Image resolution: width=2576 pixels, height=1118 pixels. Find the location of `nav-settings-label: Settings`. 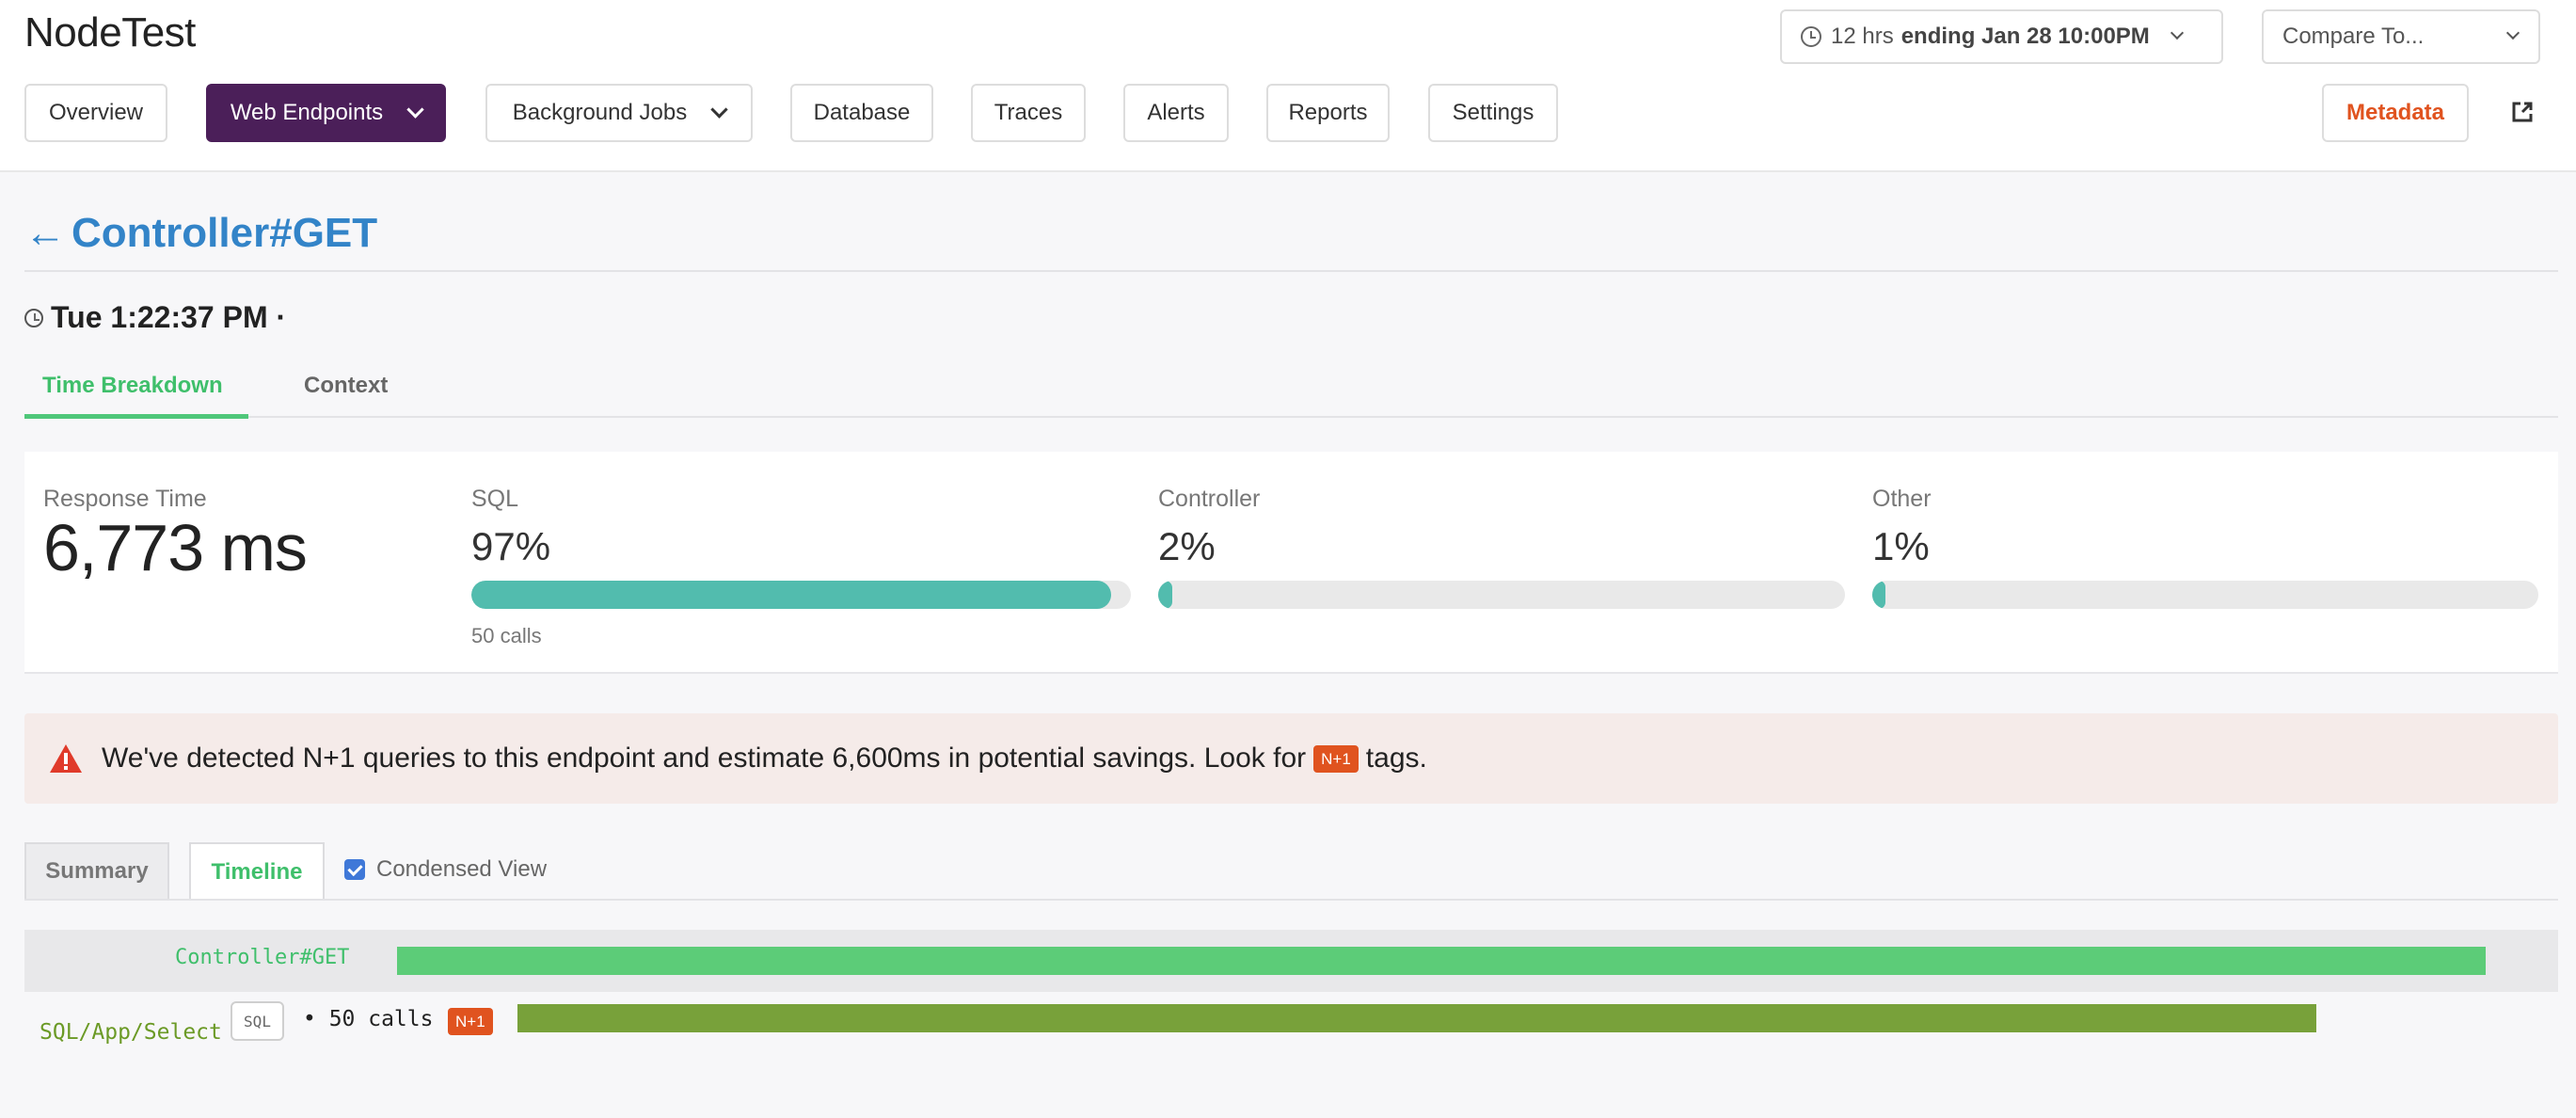

nav-settings-label: Settings is located at coordinates (1493, 112).